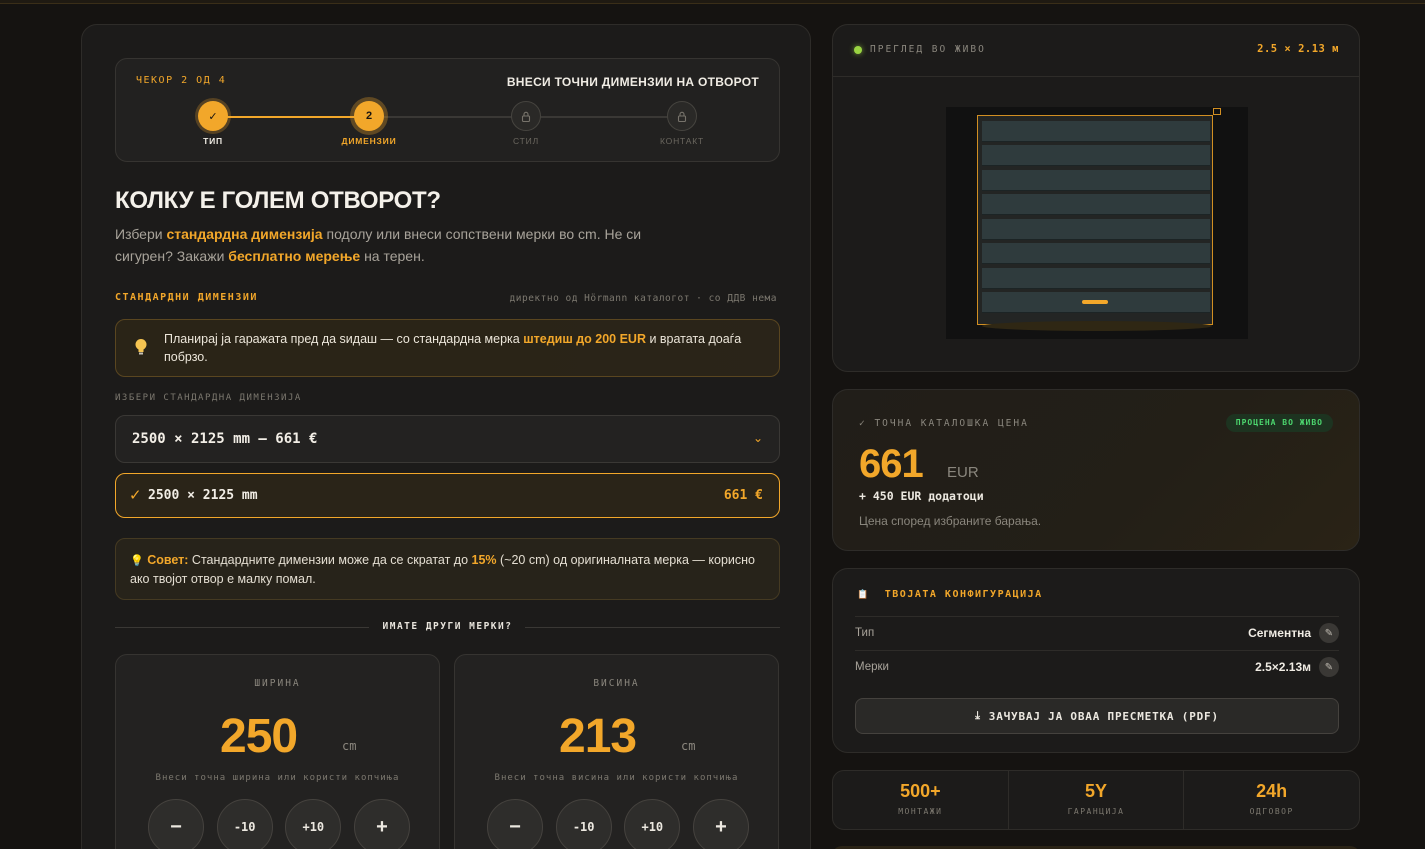  I want to click on height-plus-10-button: +10, so click(652, 824).